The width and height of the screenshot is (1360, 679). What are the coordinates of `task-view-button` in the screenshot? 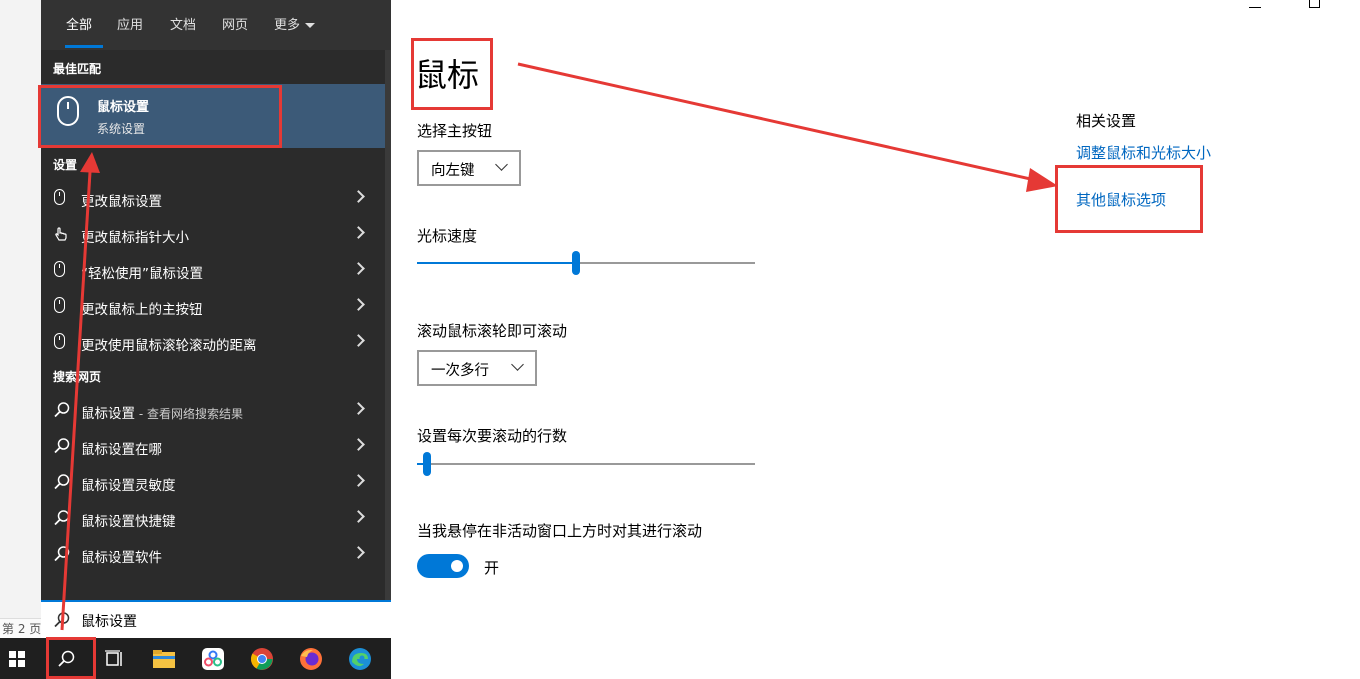 It's located at (114, 658).